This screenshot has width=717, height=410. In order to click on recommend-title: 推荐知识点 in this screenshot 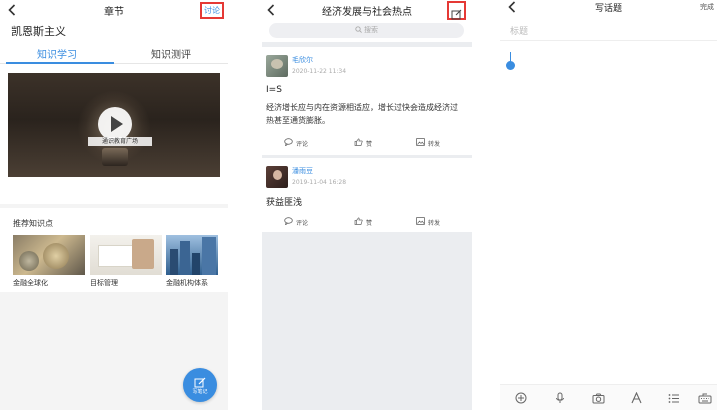, I will do `click(33, 223)`.